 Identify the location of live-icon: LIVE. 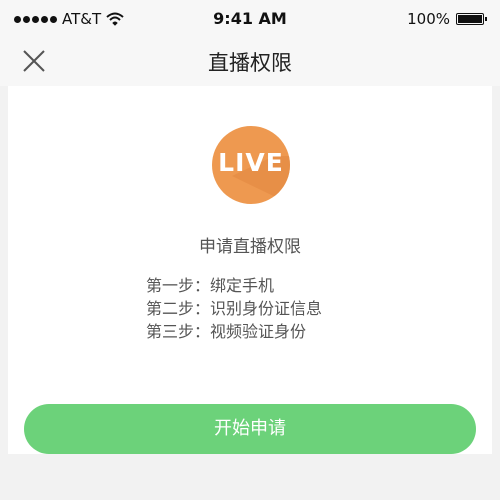
(251, 165).